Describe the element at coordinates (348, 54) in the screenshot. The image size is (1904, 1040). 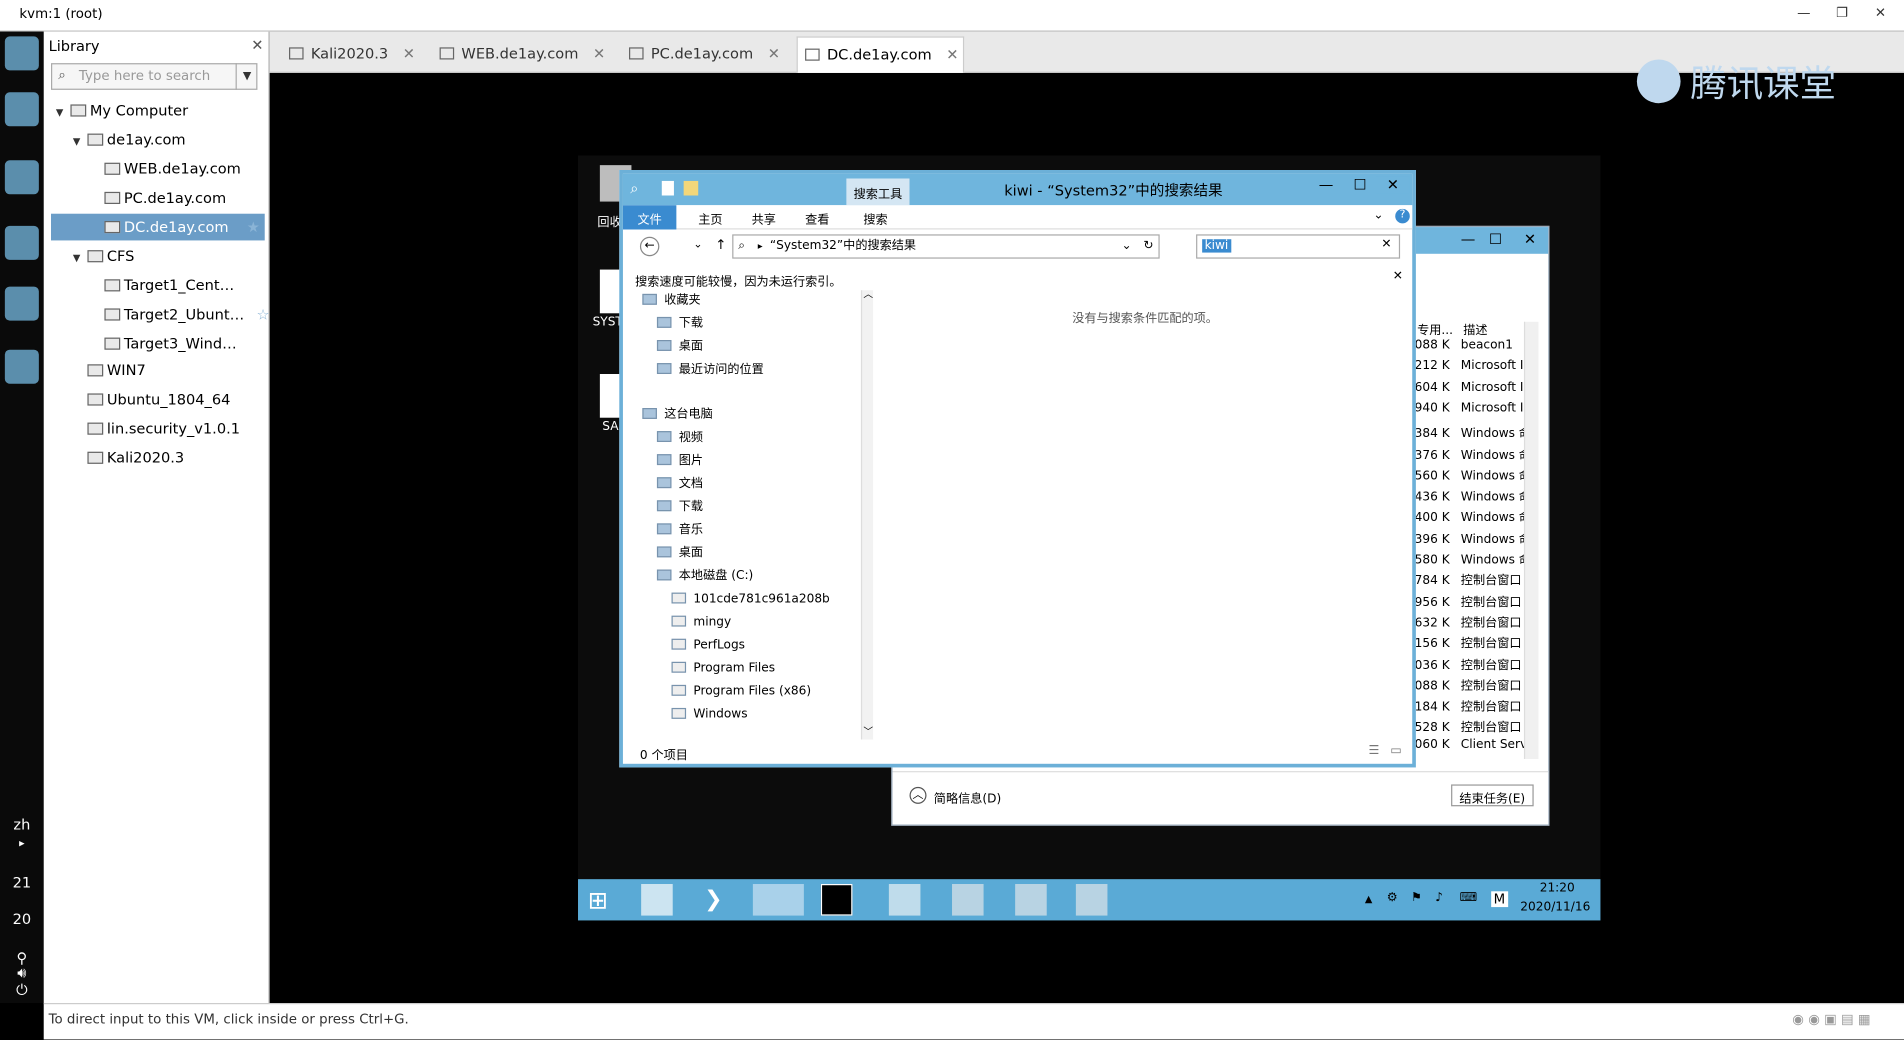
I see `tab-kali: Kali2020.3 ✕` at that location.